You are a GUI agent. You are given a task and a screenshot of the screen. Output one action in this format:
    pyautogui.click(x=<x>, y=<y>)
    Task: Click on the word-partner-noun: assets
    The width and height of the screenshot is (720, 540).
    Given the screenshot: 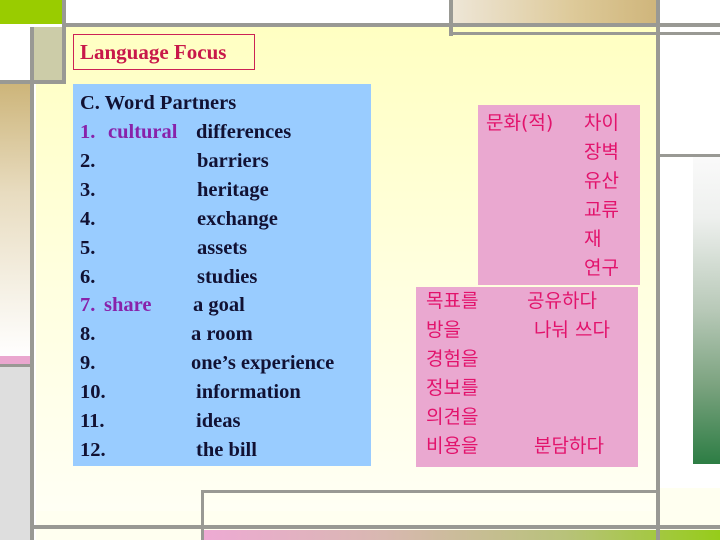 What is the action you would take?
    pyautogui.click(x=222, y=247)
    